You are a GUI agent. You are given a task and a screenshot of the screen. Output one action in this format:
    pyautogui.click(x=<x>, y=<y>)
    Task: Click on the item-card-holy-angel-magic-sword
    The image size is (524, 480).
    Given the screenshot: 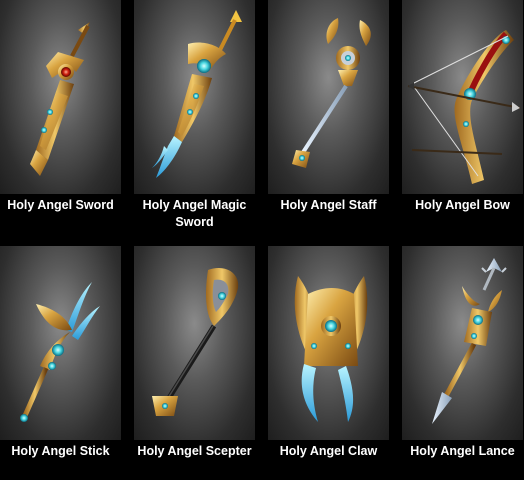 What is the action you would take?
    pyautogui.click(x=194, y=97)
    